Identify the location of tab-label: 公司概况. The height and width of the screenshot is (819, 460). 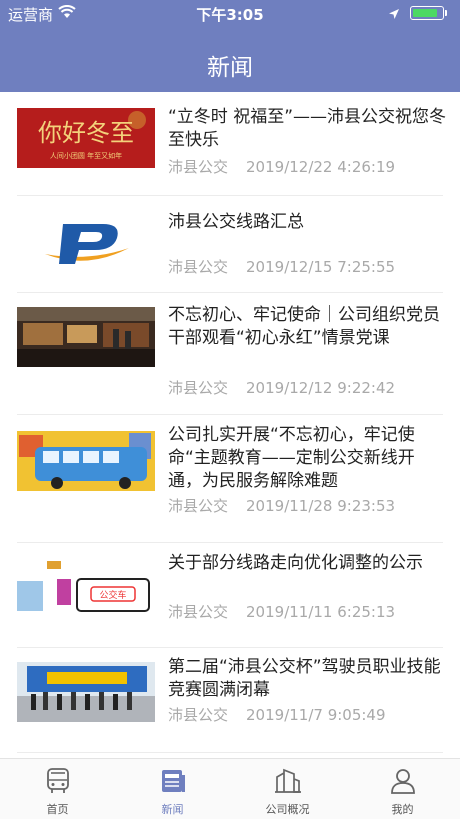
(287, 809).